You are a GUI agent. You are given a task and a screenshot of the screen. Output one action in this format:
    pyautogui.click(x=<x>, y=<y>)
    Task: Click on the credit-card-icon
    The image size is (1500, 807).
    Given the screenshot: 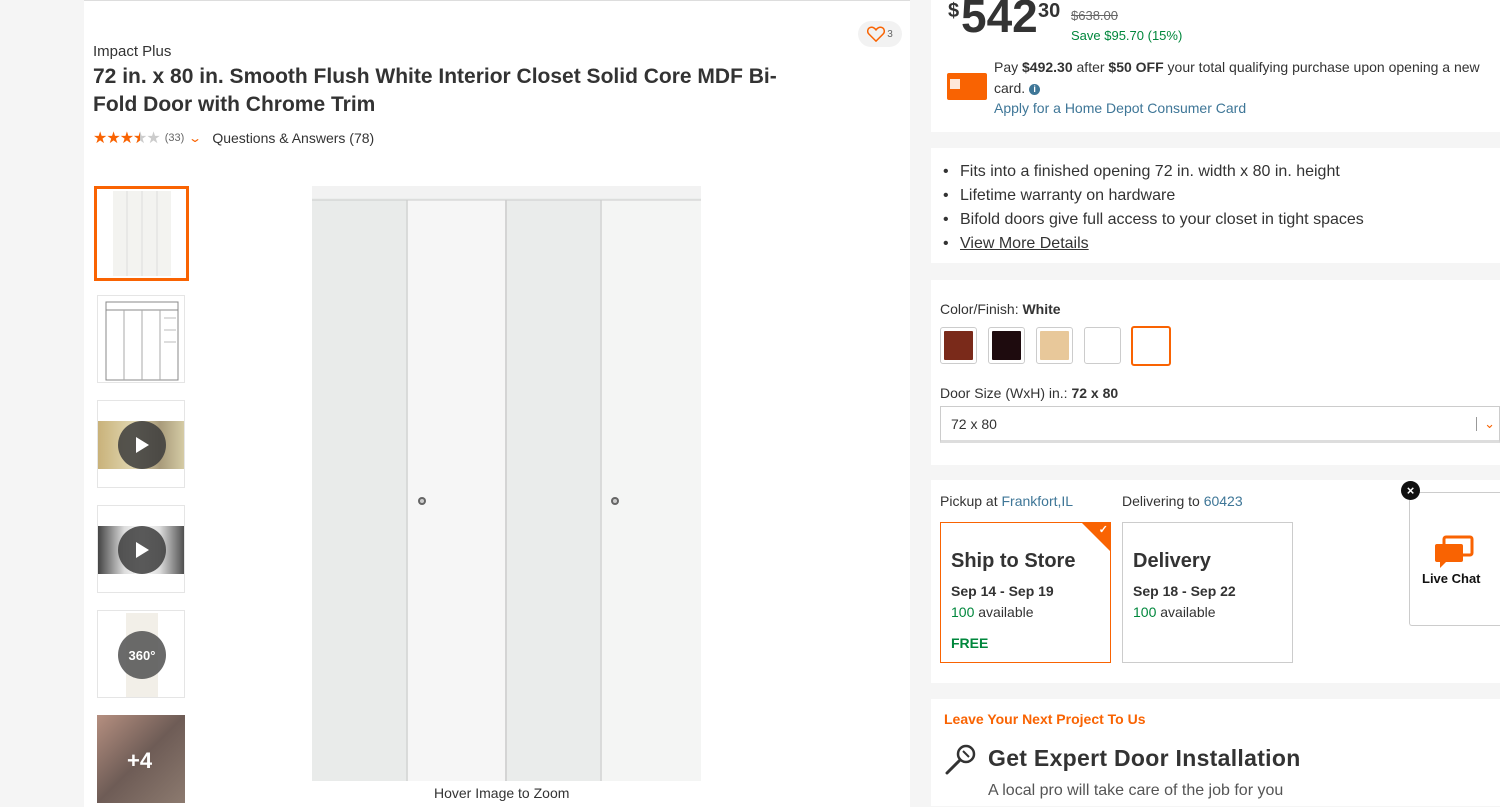 What is the action you would take?
    pyautogui.click(x=967, y=86)
    